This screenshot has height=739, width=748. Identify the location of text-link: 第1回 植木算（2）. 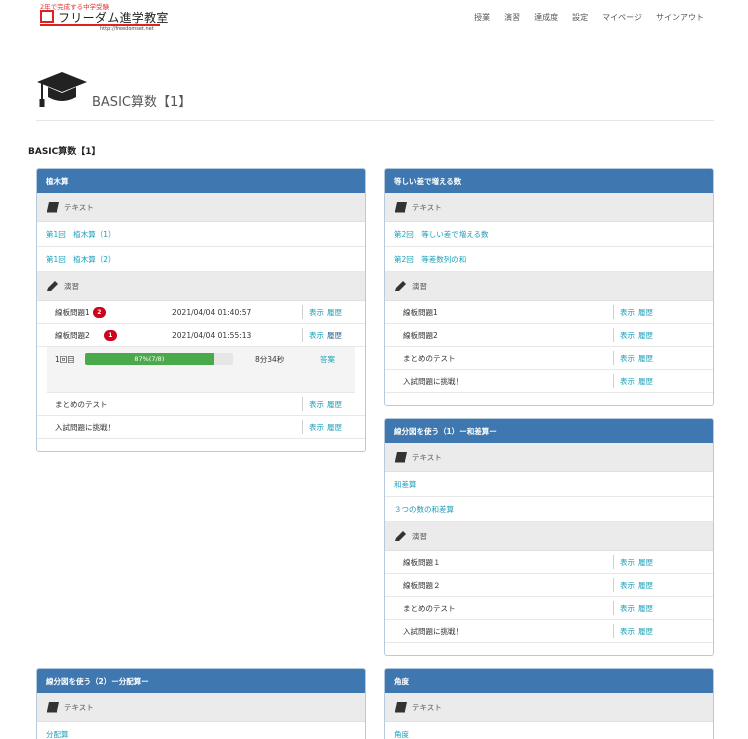
(201, 259).